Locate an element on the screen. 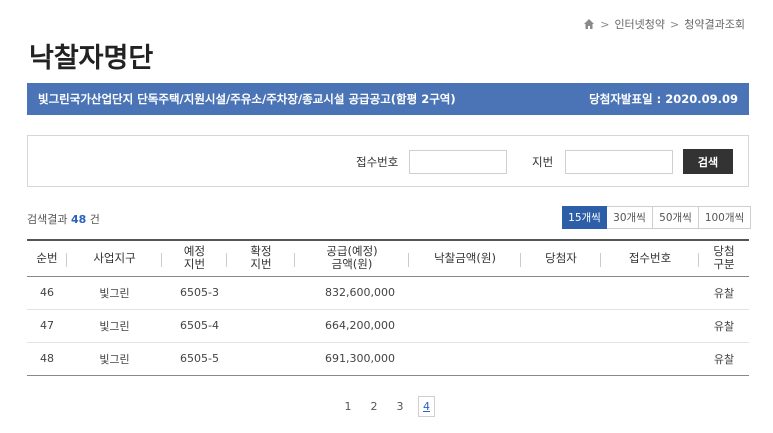  cell-planned-lot: 6505-5 is located at coordinates (194, 359).